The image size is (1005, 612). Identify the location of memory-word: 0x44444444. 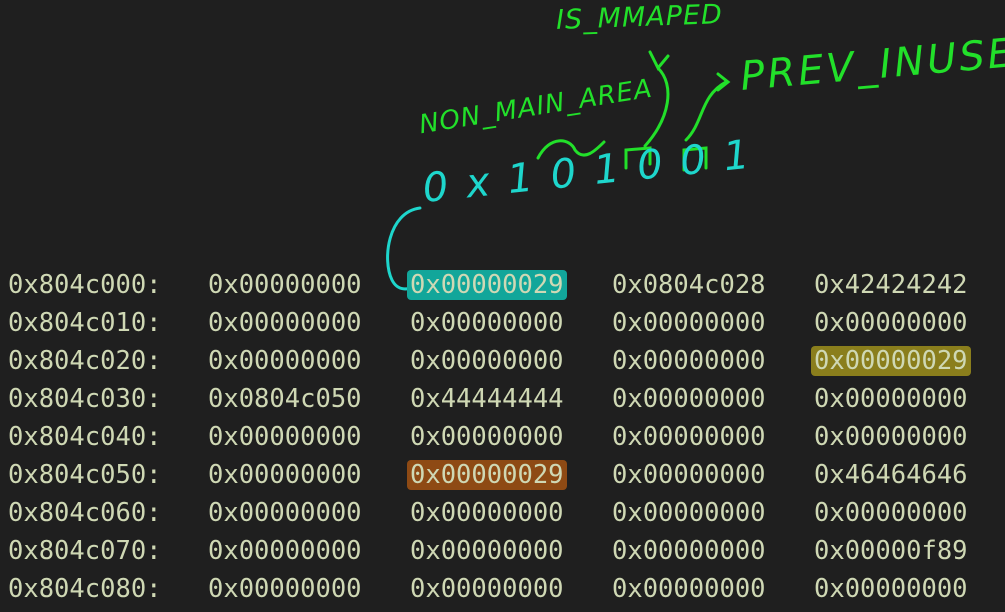
(511, 399).